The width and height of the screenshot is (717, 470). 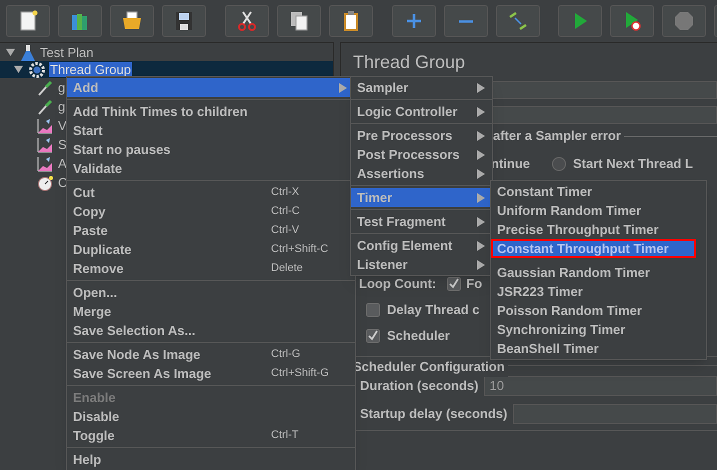 I want to click on menu-item: Logic Controller, so click(x=421, y=111).